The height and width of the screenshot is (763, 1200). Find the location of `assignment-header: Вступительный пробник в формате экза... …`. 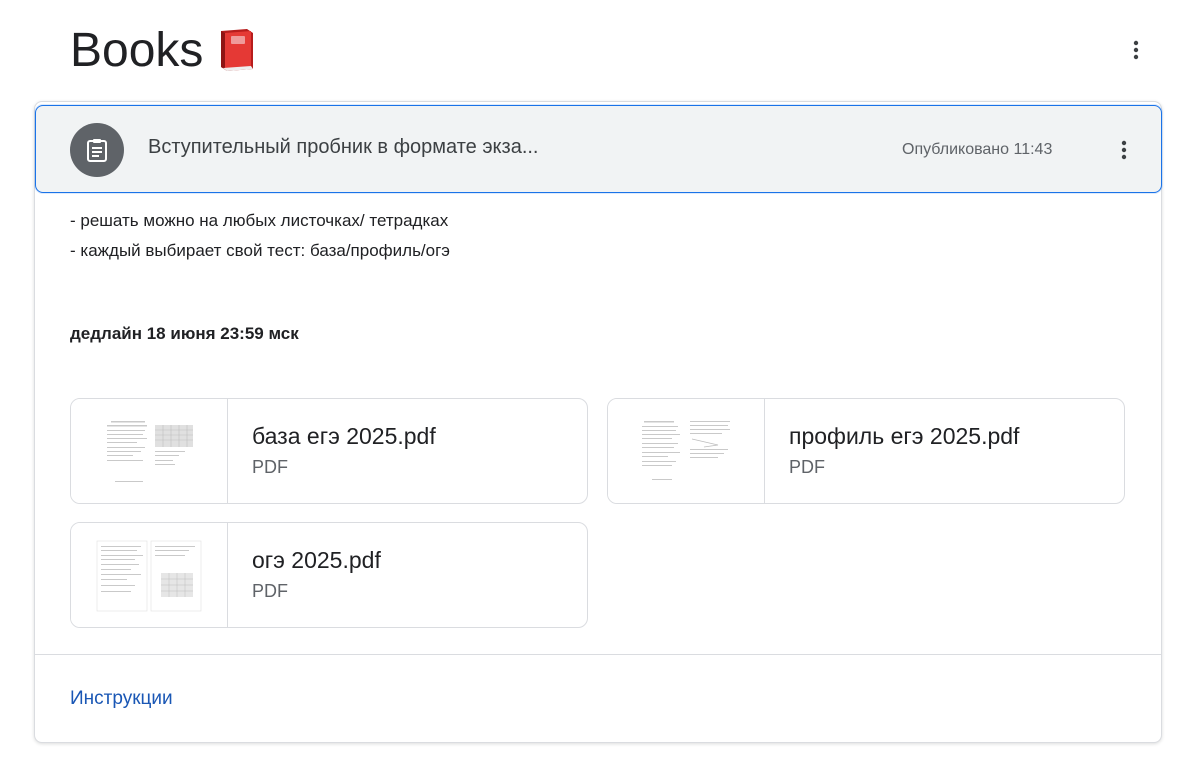

assignment-header: Вступительный пробник в формате экза... … is located at coordinates (598, 149).